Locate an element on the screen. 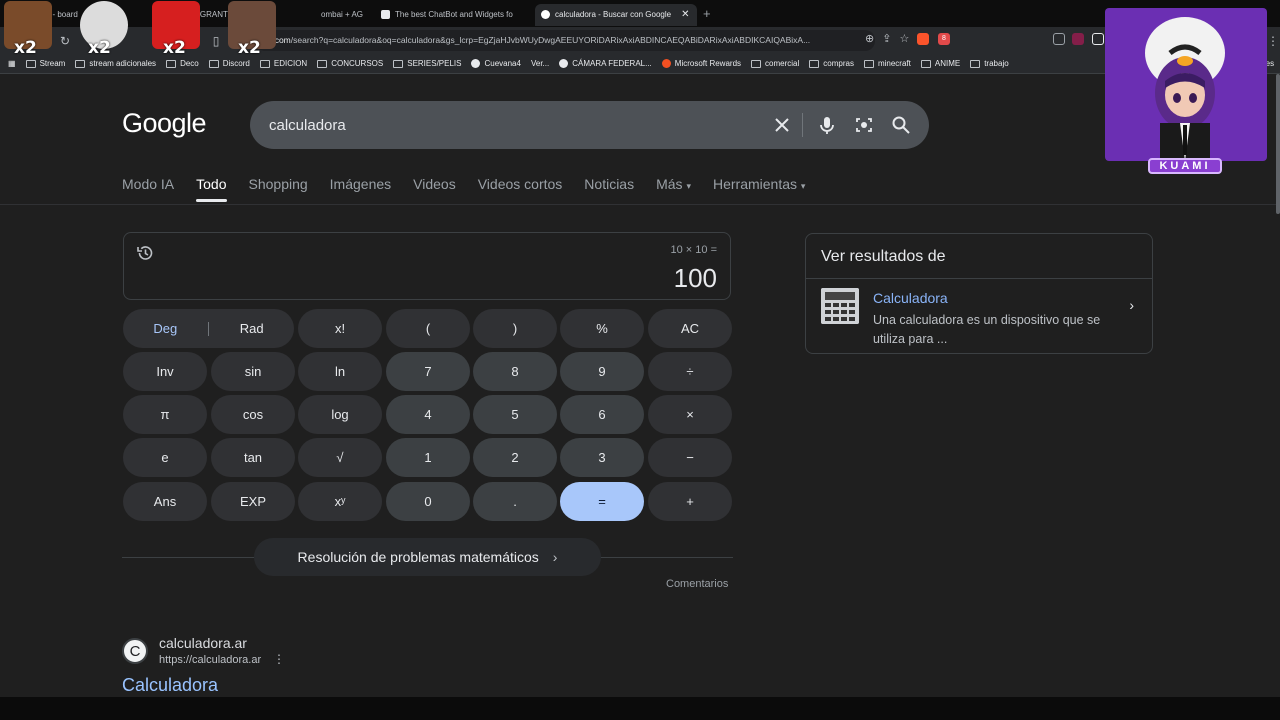 This screenshot has width=1280, height=720. exp-key: EXP is located at coordinates (253, 501).